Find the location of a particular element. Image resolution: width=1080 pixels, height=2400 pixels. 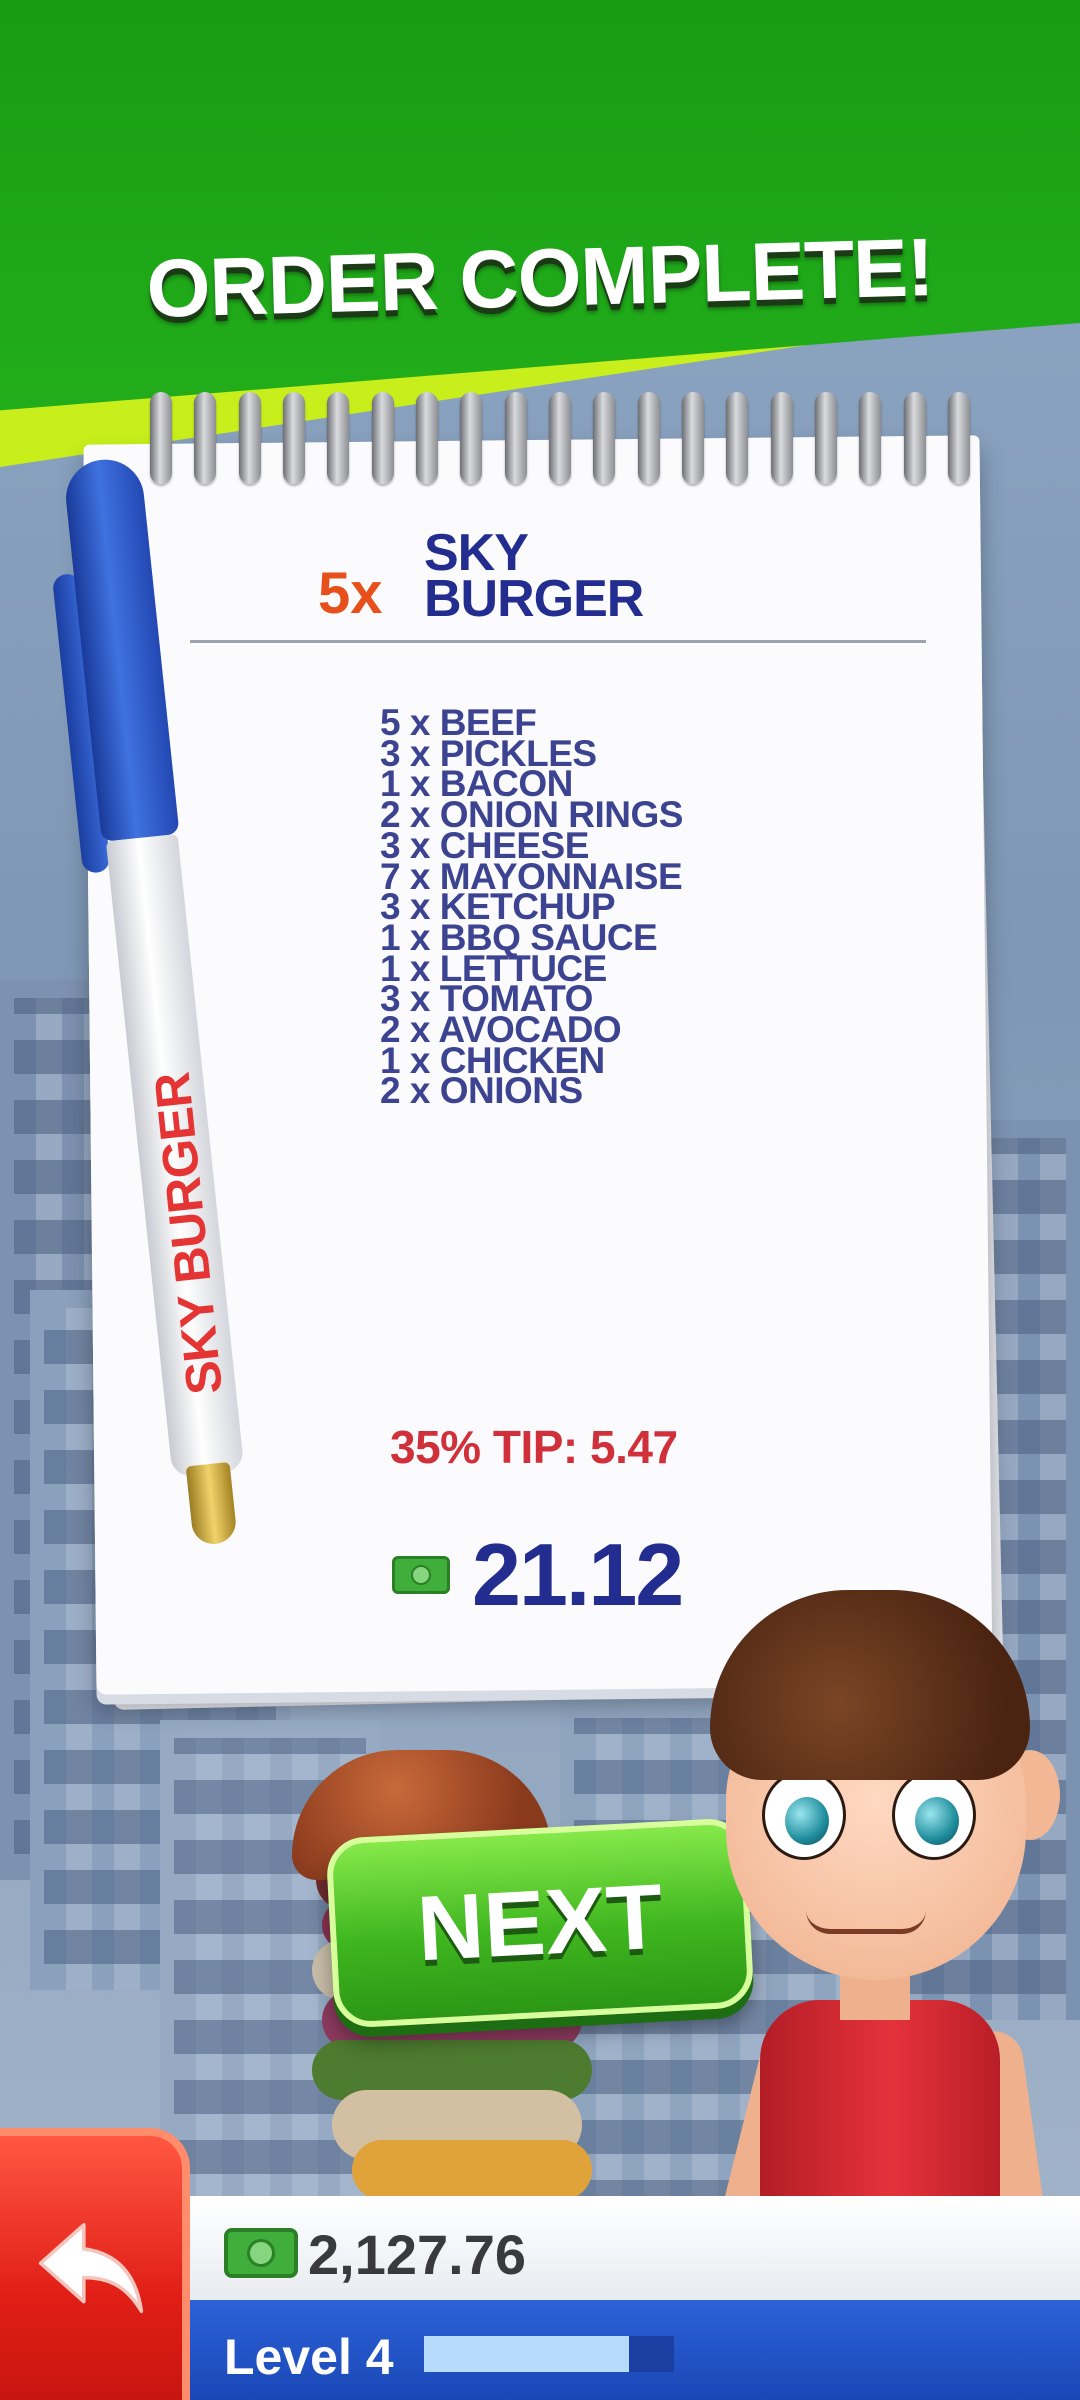

character-hair is located at coordinates (870, 1685).